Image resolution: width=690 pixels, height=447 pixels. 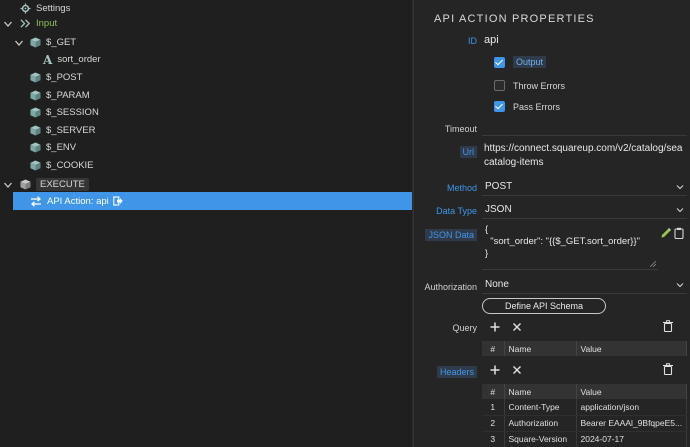 I want to click on tree-label-api-action: API Action: api, so click(x=78, y=201).